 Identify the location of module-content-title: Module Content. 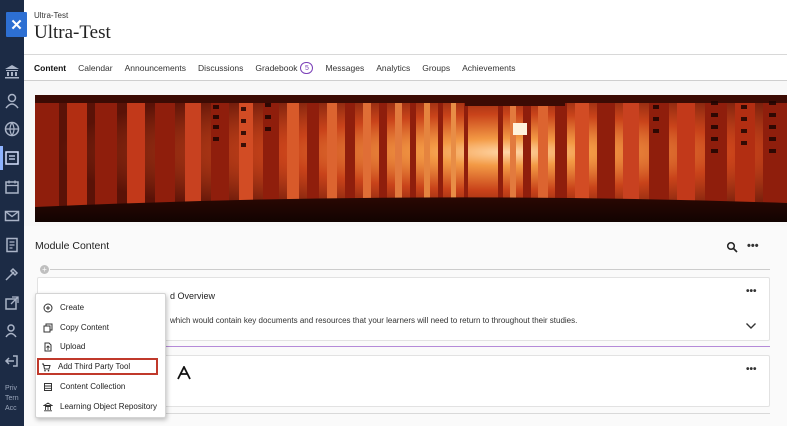
(72, 246).